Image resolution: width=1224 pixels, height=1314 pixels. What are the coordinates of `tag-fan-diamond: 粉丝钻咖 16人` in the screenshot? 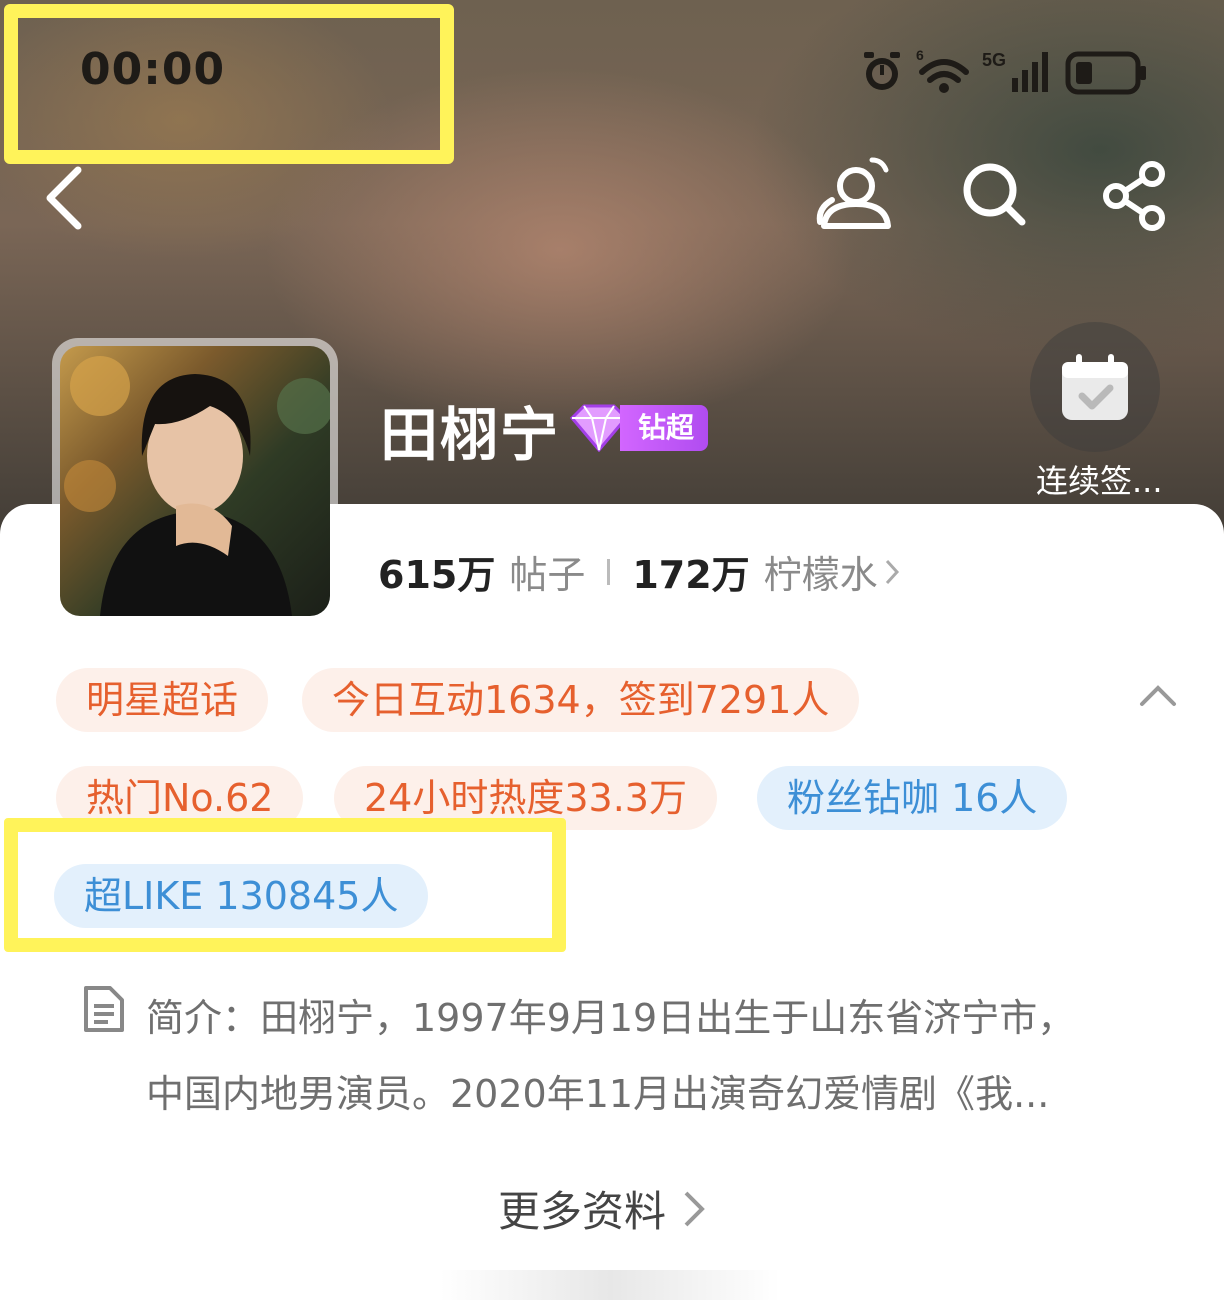 It's located at (912, 798).